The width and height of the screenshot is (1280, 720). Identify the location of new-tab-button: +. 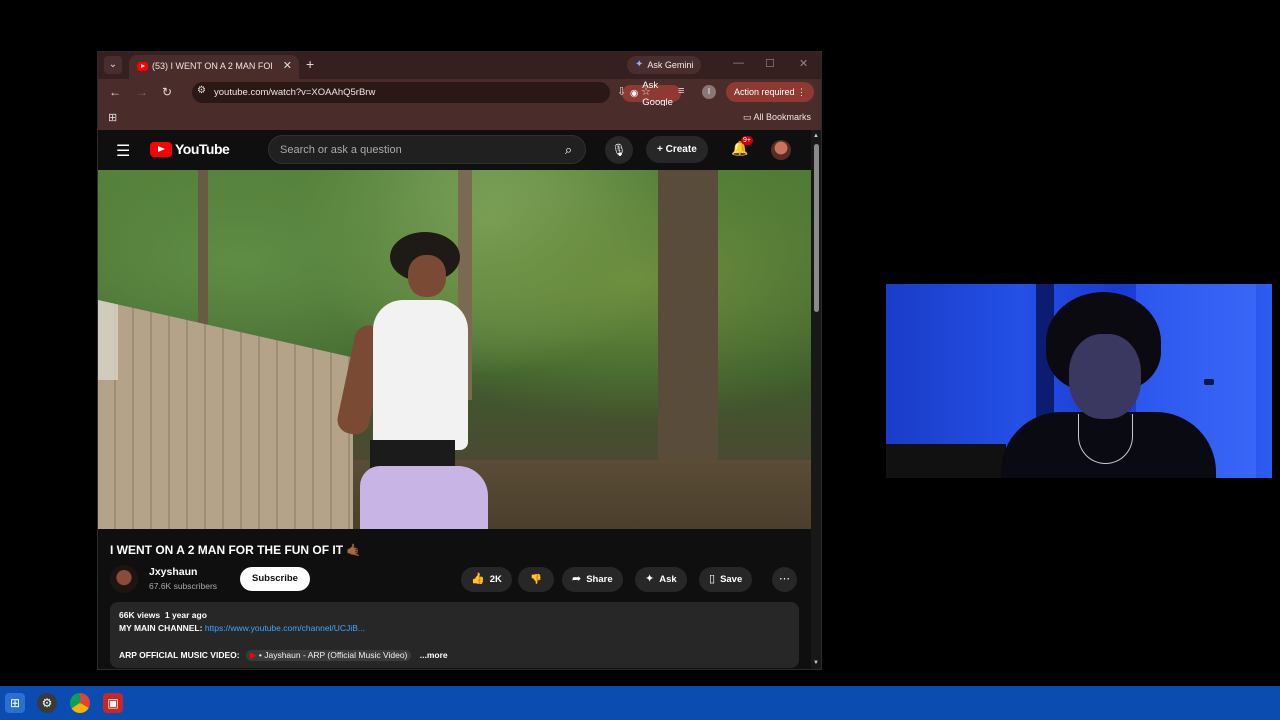
(310, 64).